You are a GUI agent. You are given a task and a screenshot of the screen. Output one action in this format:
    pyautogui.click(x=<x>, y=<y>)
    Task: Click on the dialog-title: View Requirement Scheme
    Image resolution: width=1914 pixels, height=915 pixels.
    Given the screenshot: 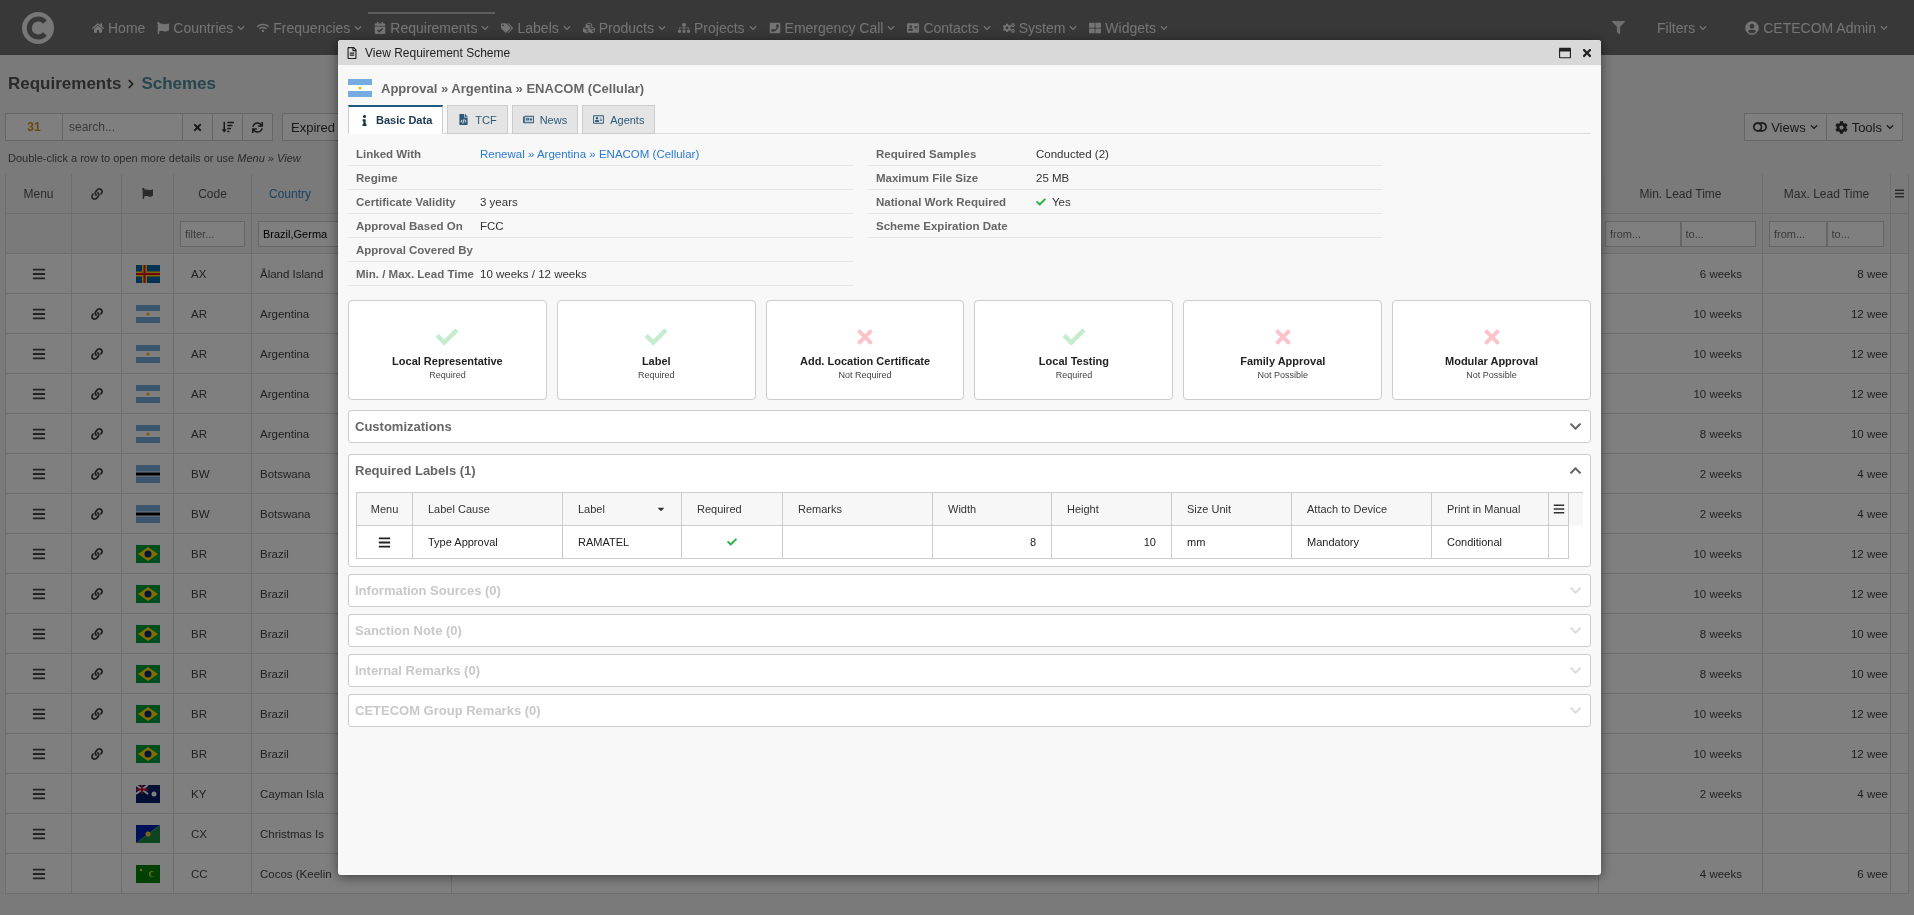 What is the action you would take?
    pyautogui.click(x=438, y=52)
    